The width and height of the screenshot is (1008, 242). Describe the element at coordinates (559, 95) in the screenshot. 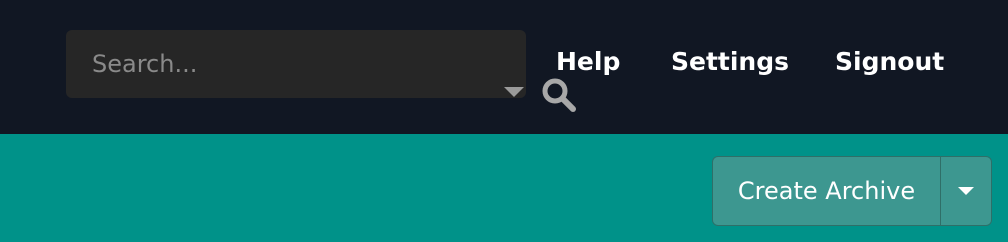

I see `search-icon` at that location.